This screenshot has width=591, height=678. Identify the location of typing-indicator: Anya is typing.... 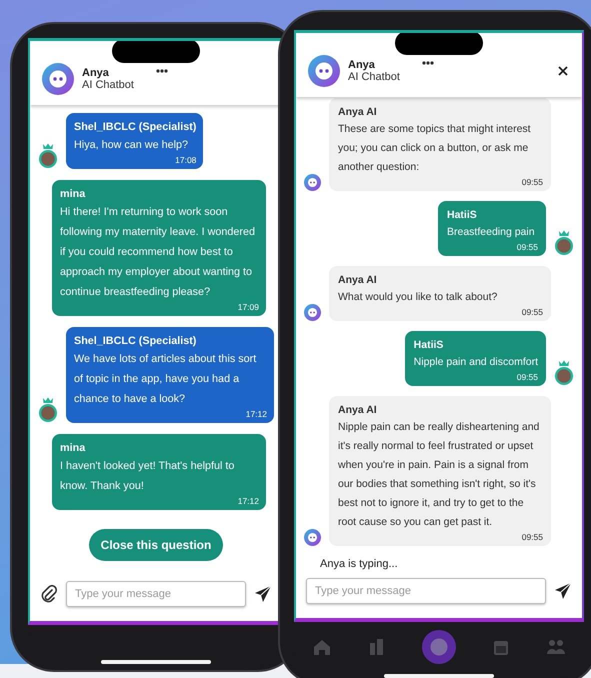
(359, 563).